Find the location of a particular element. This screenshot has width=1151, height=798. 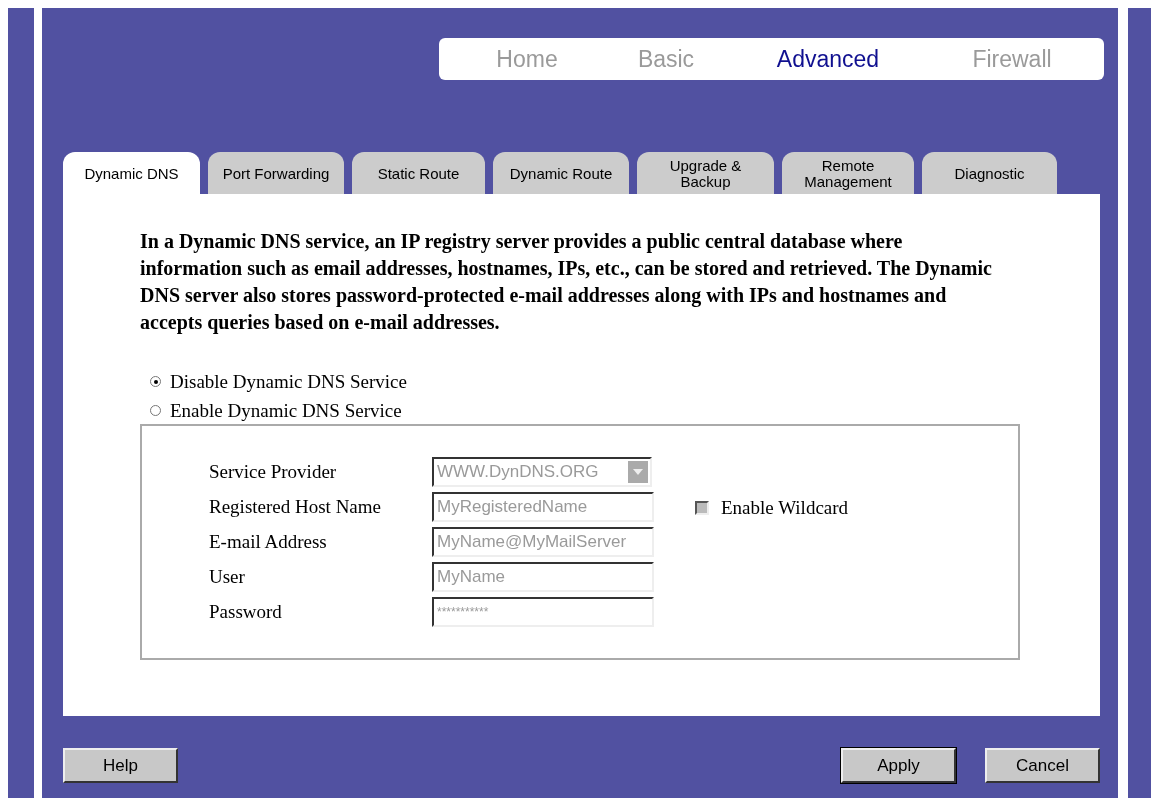

option-label: Disable Dynamic DNS Service is located at coordinates (288, 381).